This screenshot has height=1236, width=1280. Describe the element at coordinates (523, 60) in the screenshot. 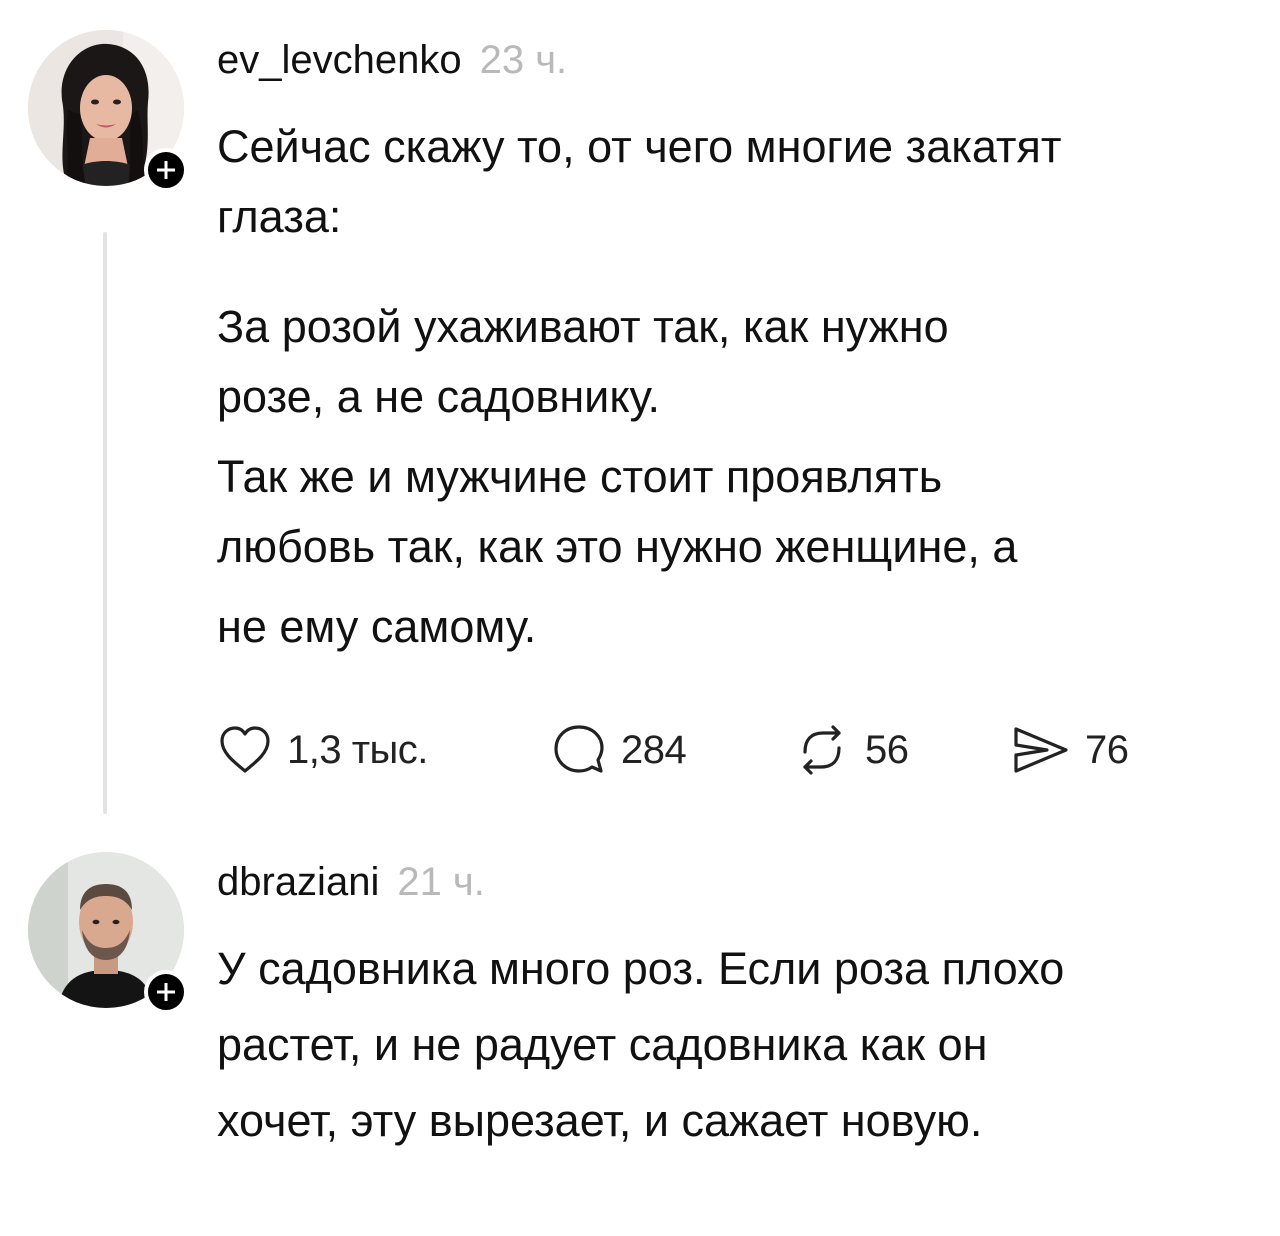

I see `timestamp: 23 ч.` at that location.